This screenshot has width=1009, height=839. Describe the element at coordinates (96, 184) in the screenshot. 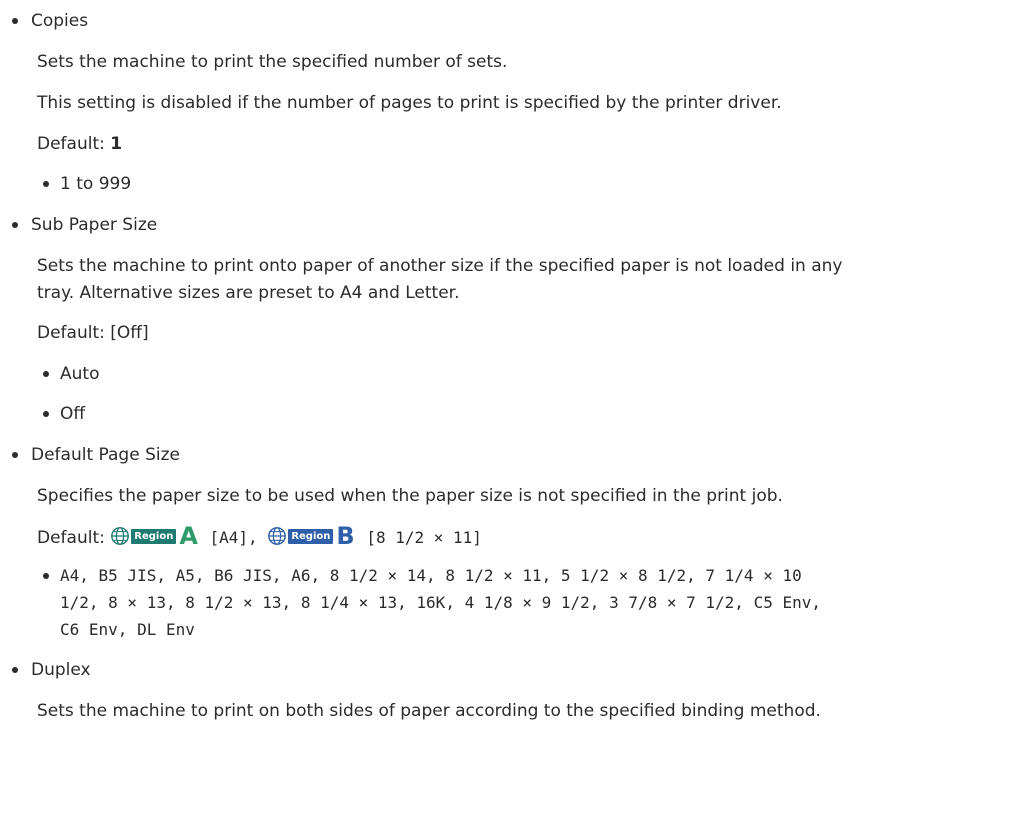

I see `copies-option-range: 1 to 999` at that location.